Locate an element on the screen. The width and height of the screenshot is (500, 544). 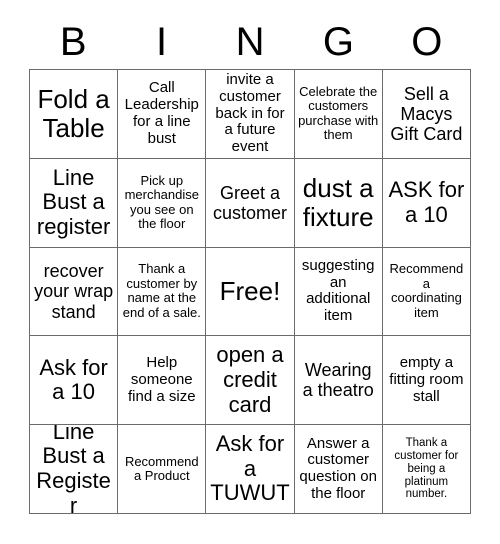
bingo-header: B I N G O is located at coordinates (250, 41).